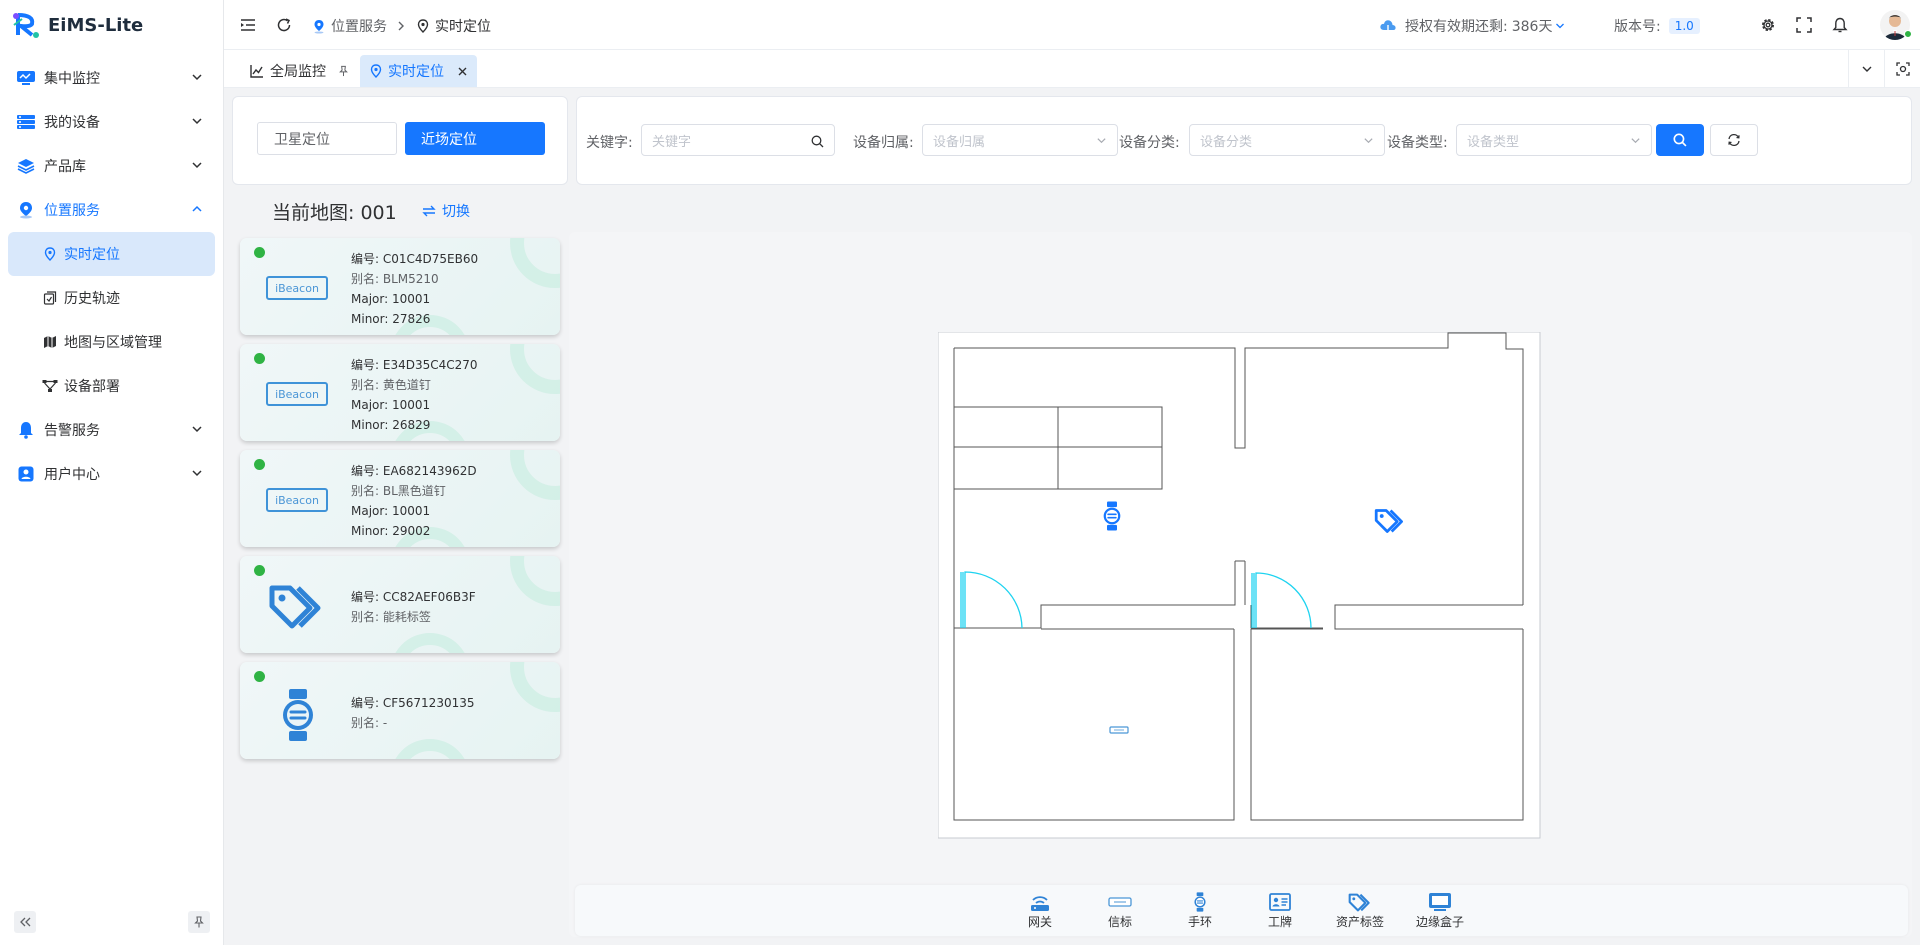 The width and height of the screenshot is (1920, 945). I want to click on pin-sidebar-button, so click(199, 922).